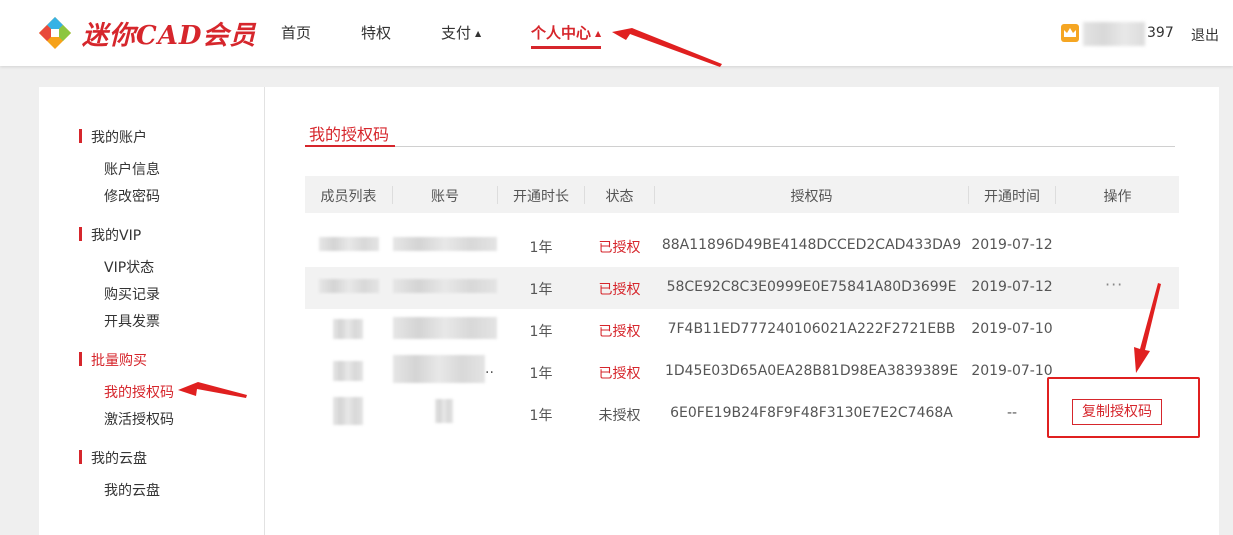 The height and width of the screenshot is (535, 1233). Describe the element at coordinates (139, 419) in the screenshot. I see `sidebar-item-activate-code: 激活授权码` at that location.